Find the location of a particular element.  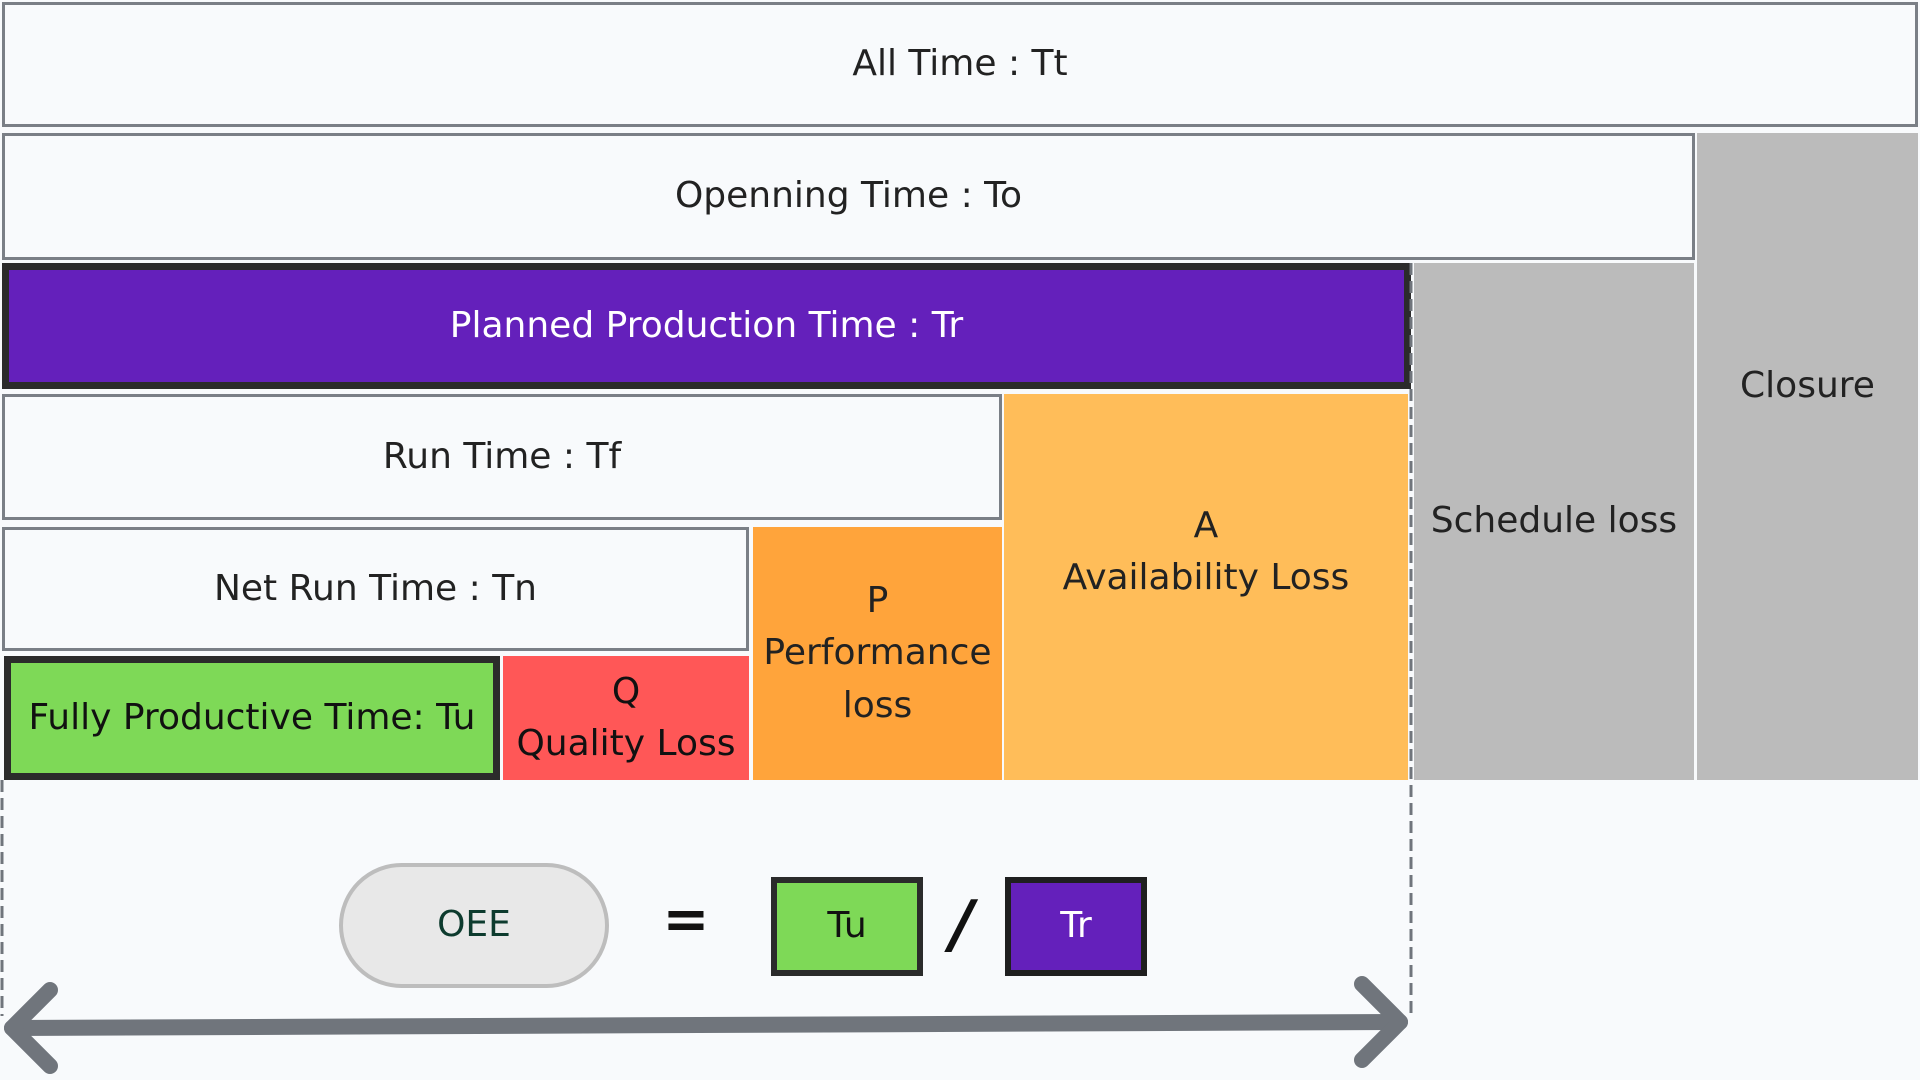

denominator-label: Tr is located at coordinates (1076, 926).